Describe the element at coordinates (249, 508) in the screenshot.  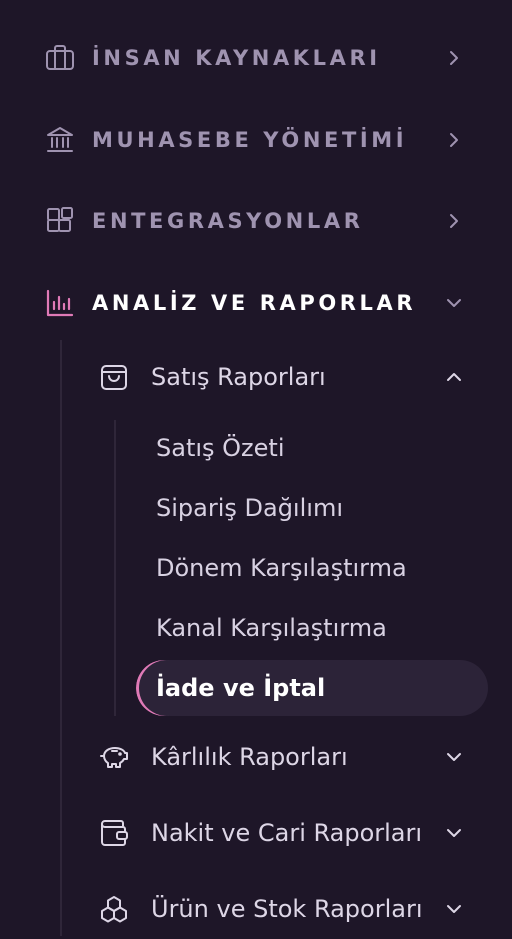
I see `report-item-order-distribution: Sipariş Dağılımı` at that location.